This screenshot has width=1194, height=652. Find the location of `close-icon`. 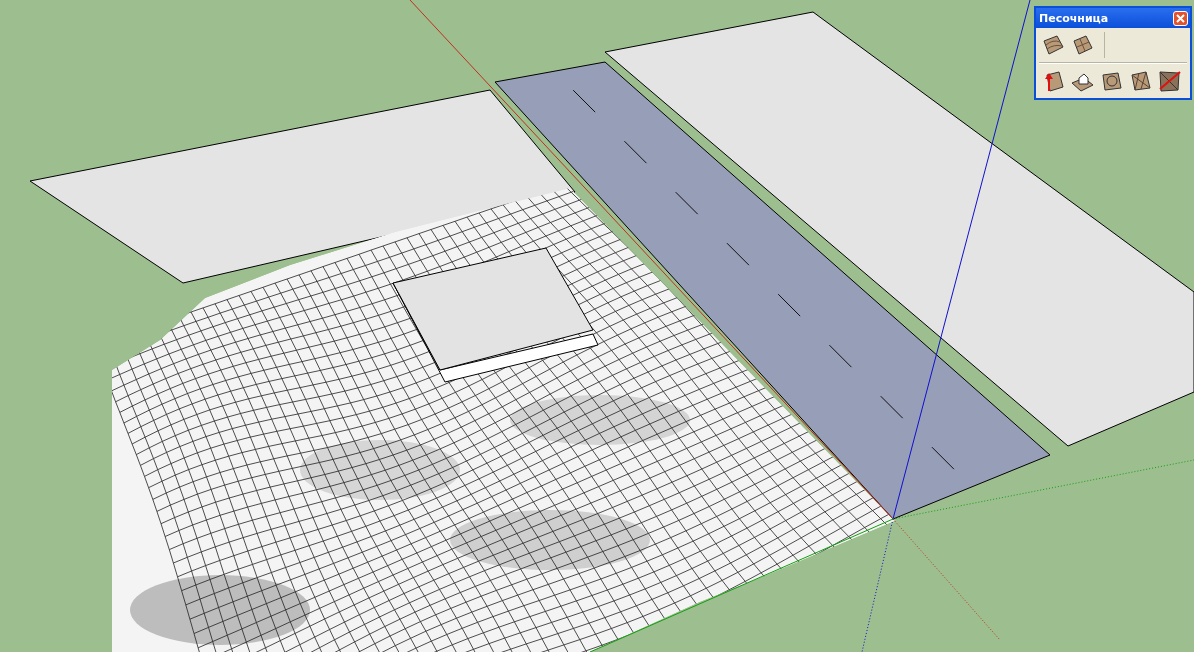

close-icon is located at coordinates (1180, 18).